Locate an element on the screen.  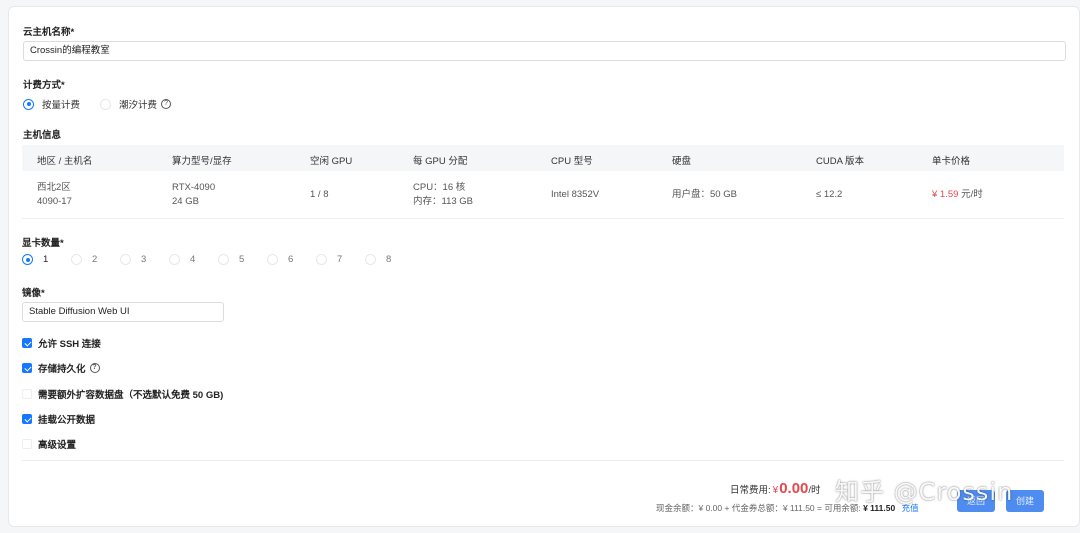
gpu-count-option-3: 3 is located at coordinates (144, 259).